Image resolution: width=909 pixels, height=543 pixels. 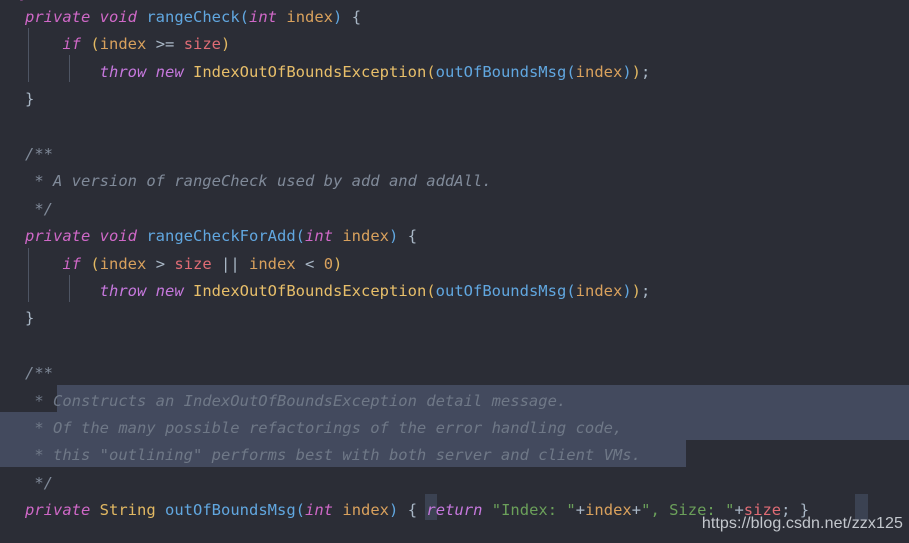 What do you see at coordinates (14, 1) in the screenshot?
I see `sliver-text: }` at bounding box center [14, 1].